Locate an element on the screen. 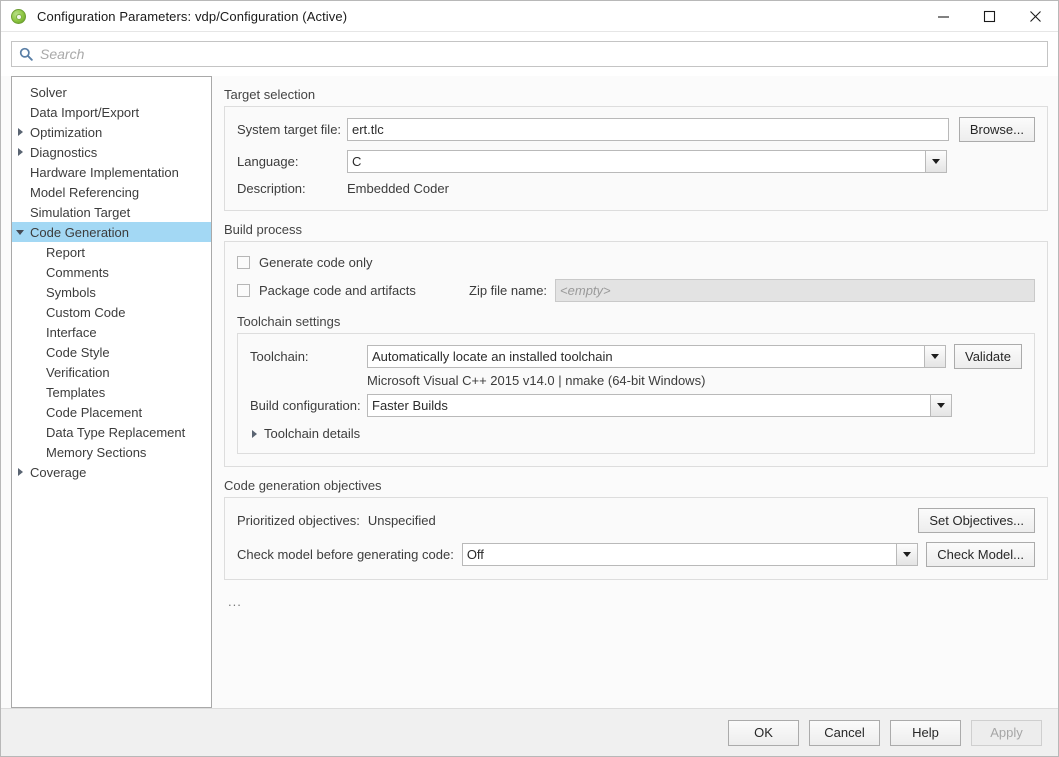  sidebar-item-data-type-replacement: Data Type Replacement is located at coordinates (111, 432).